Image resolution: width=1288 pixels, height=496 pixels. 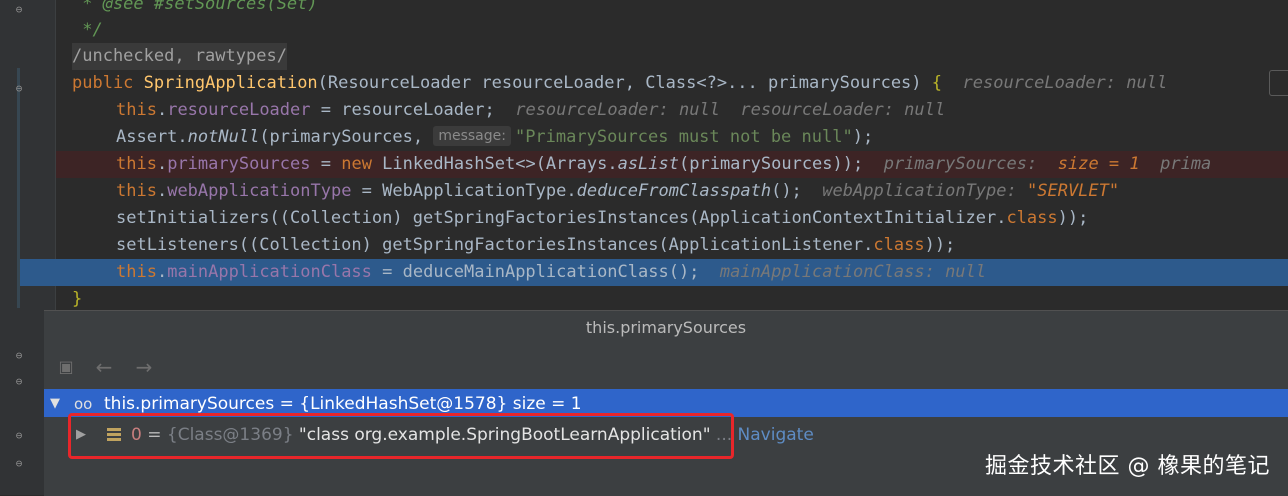 I want to click on gutter-tag, so click(x=1278, y=83).